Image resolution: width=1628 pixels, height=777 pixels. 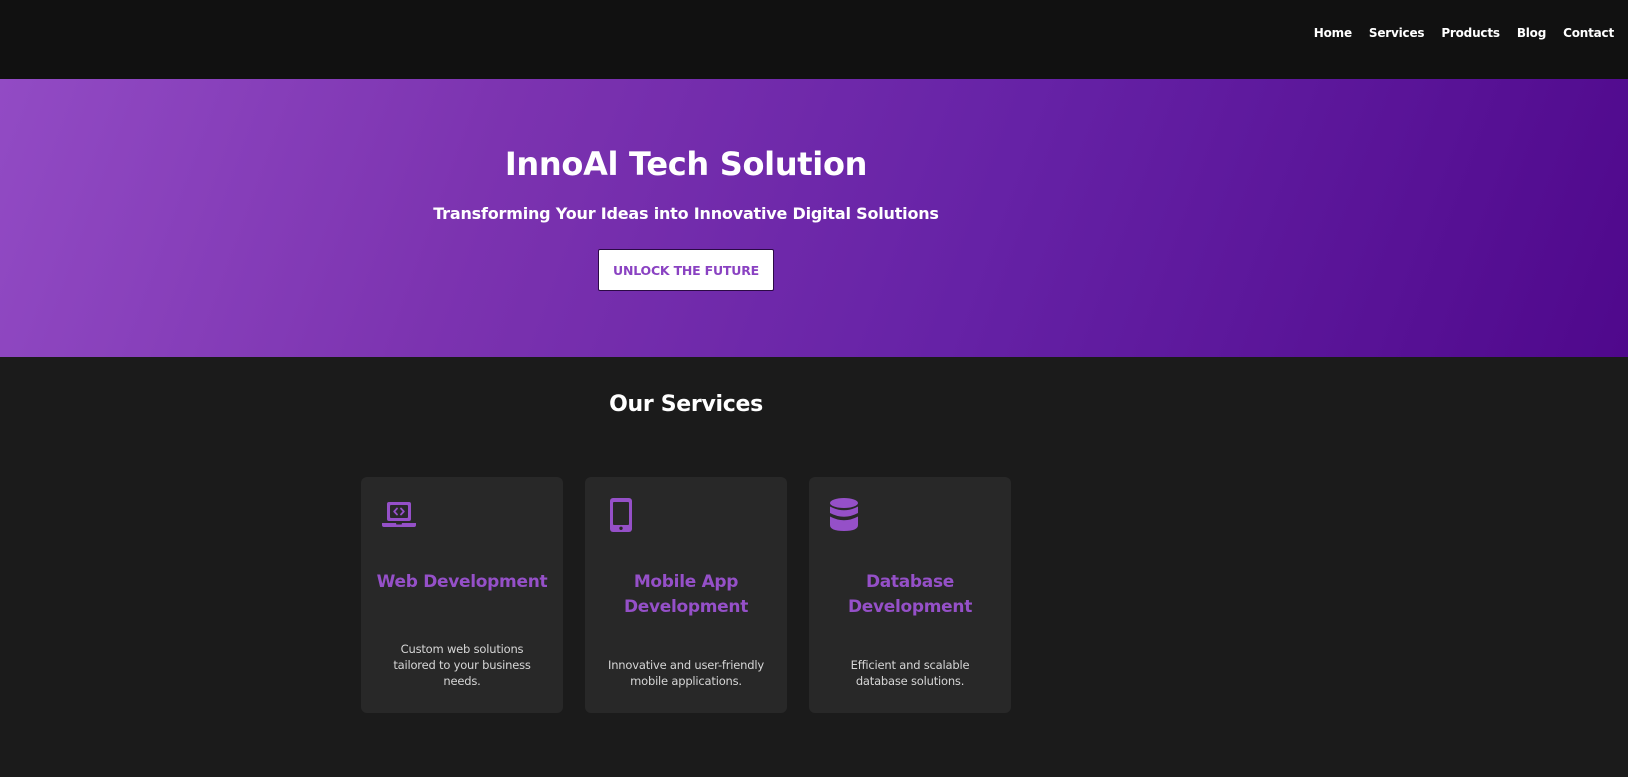 I want to click on services-heading: Our Services, so click(x=686, y=404).